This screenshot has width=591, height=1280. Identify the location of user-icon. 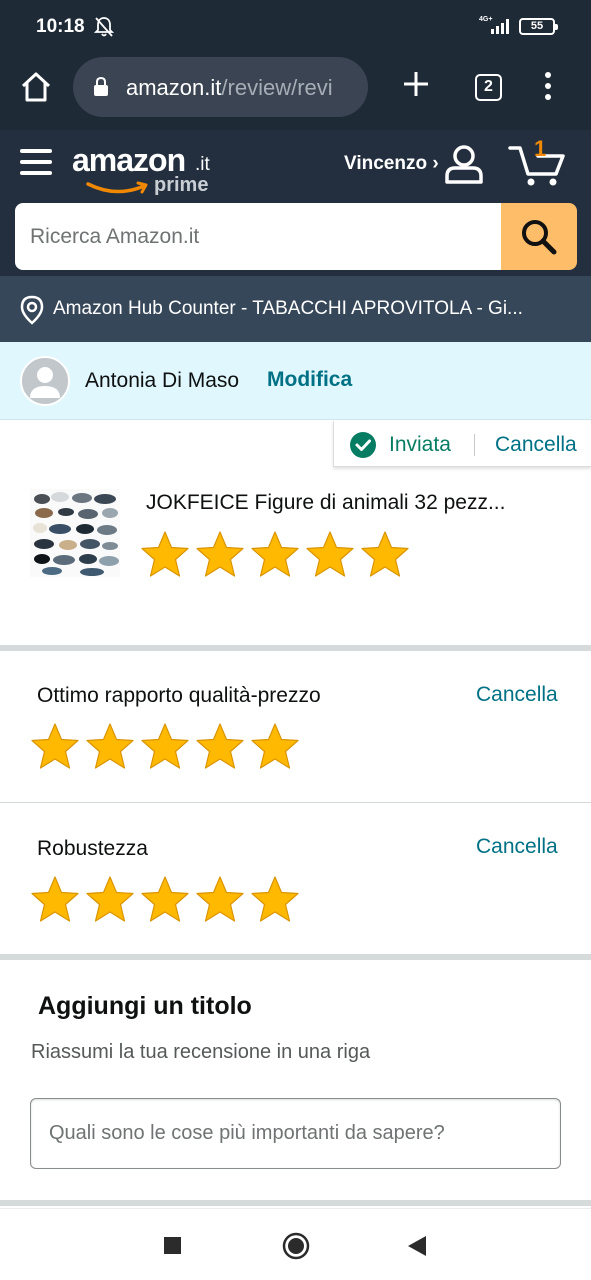
(464, 164).